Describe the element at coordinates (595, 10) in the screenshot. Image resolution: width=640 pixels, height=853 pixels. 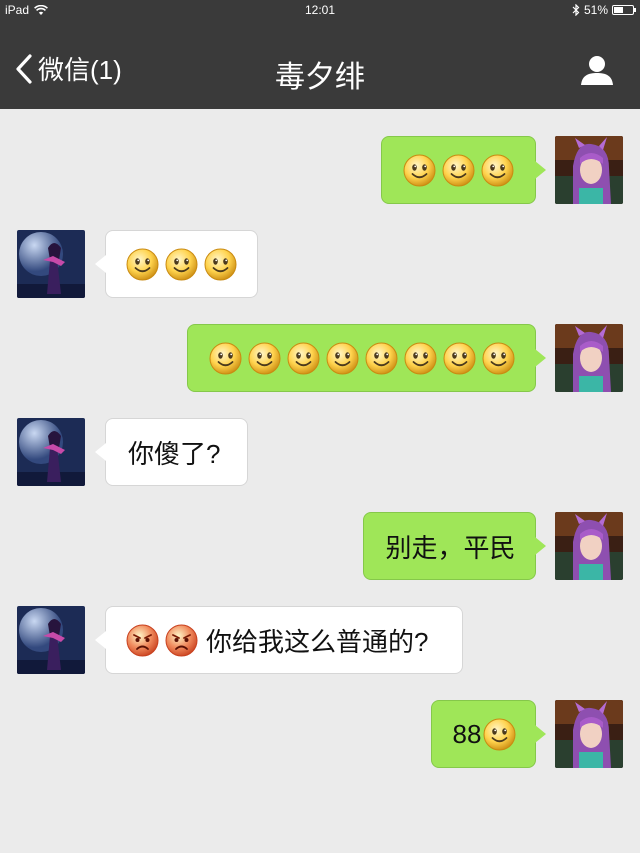
I see `battery-percent: 51%` at that location.